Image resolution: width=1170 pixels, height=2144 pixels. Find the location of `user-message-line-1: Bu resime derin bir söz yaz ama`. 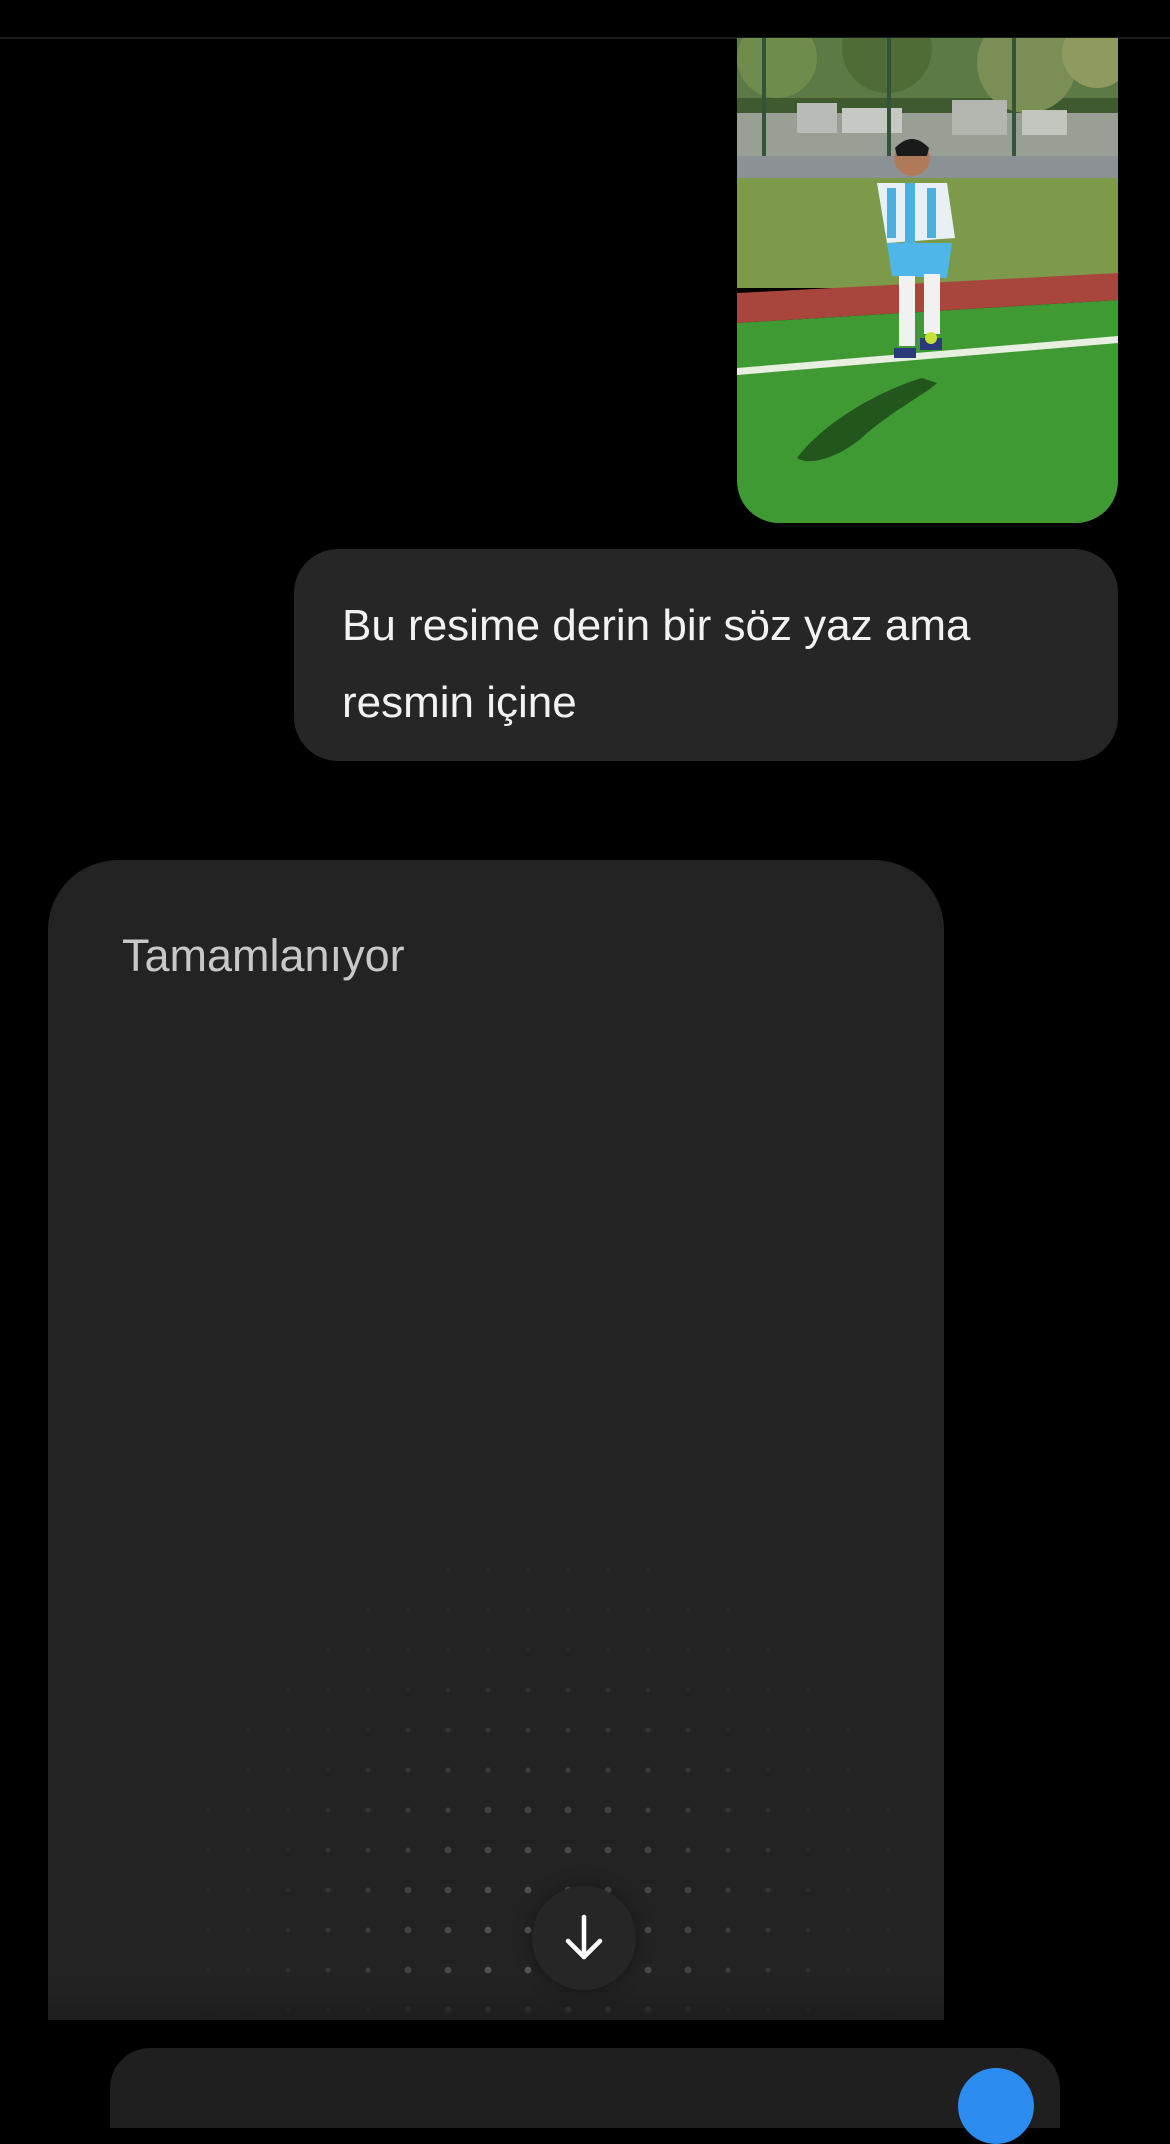

user-message-line-1: Bu resime derin bir söz yaz ama is located at coordinates (656, 625).